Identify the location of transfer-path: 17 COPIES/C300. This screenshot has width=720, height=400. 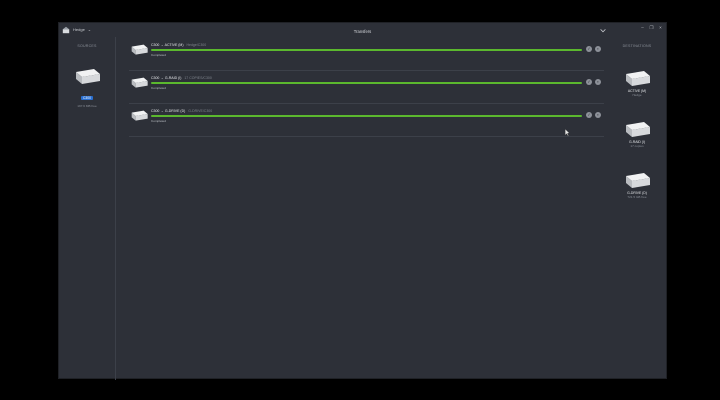
(198, 78).